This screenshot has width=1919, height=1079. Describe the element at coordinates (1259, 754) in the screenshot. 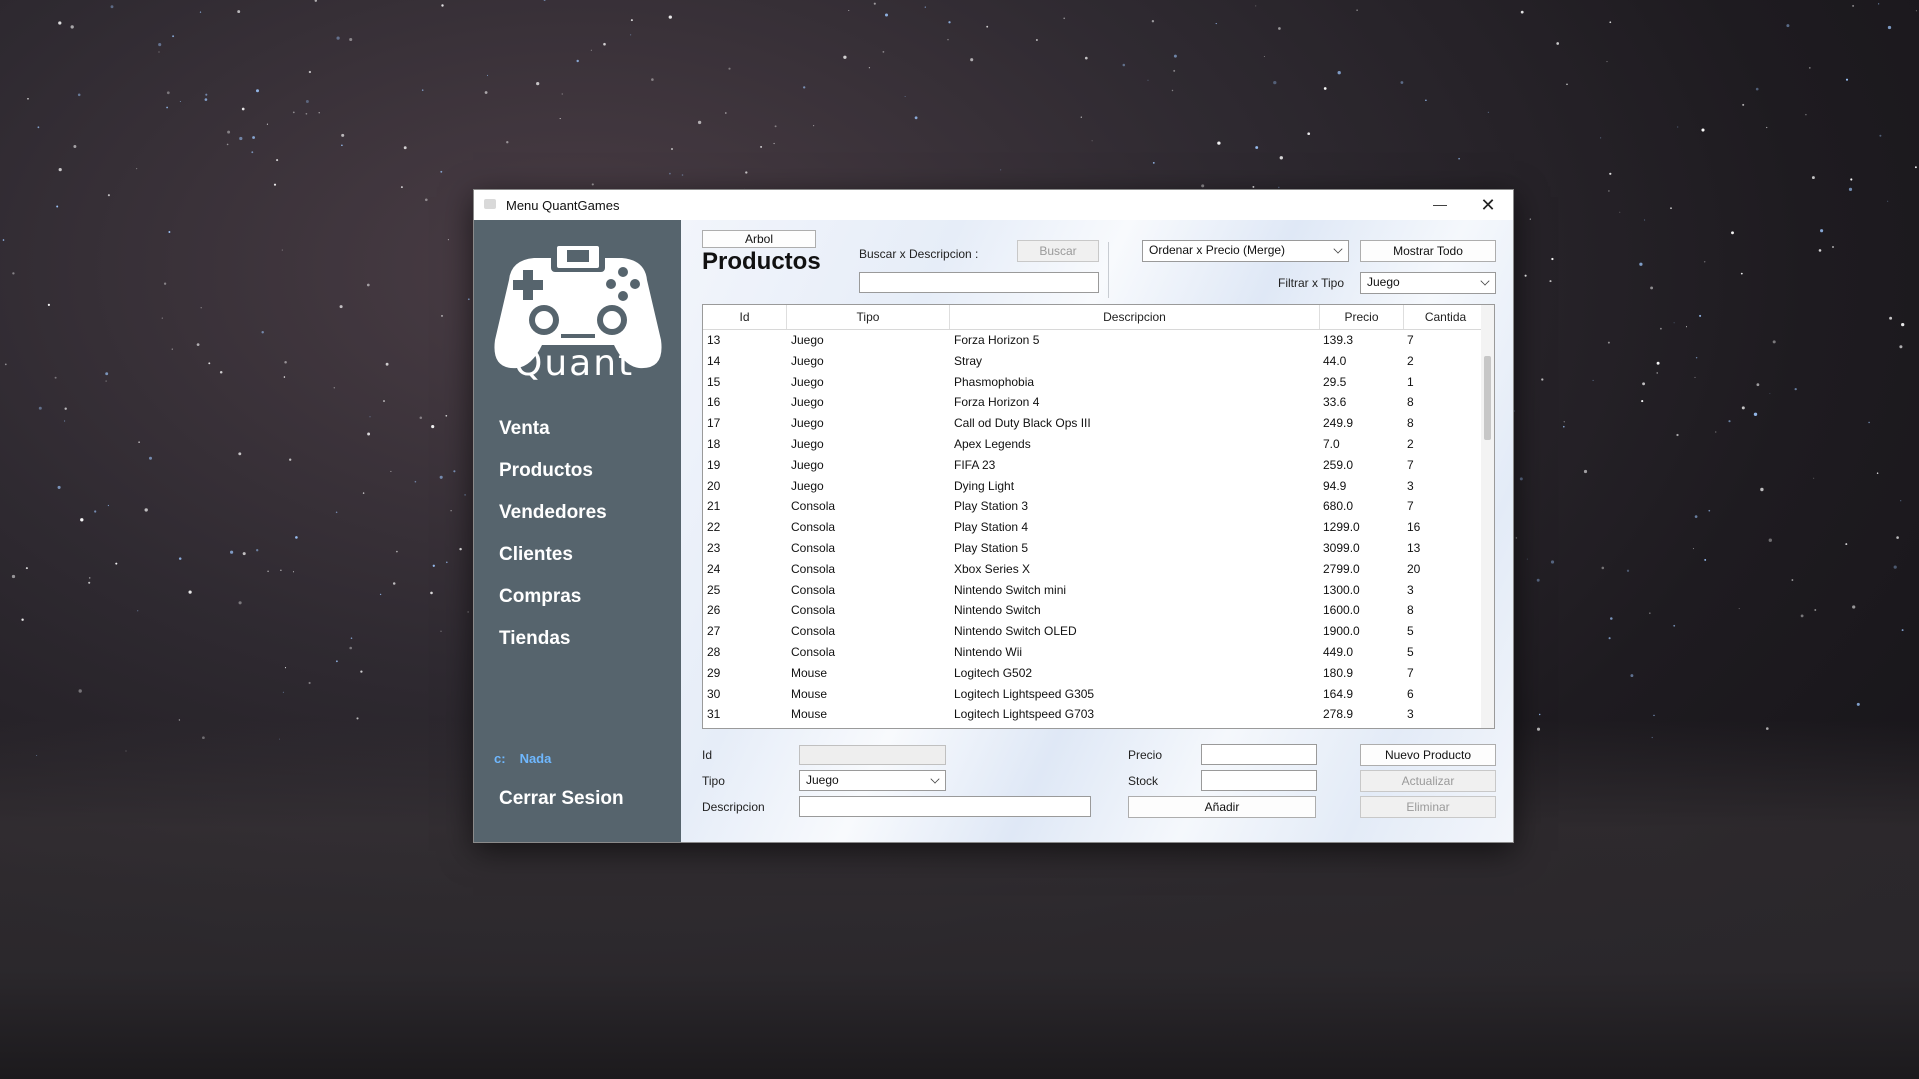

I see `precio-field` at that location.